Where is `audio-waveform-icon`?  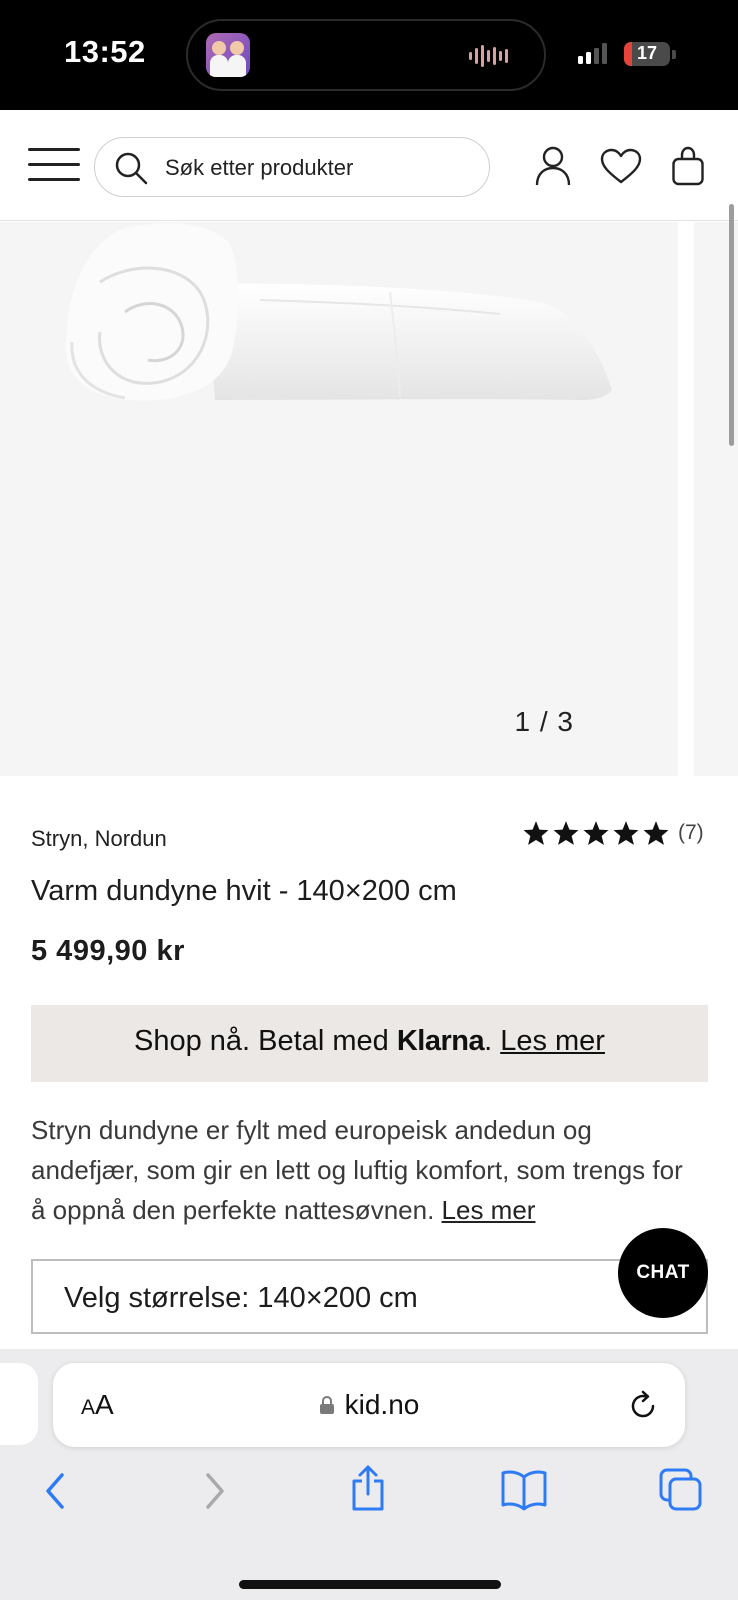
audio-waveform-icon is located at coordinates (488, 56).